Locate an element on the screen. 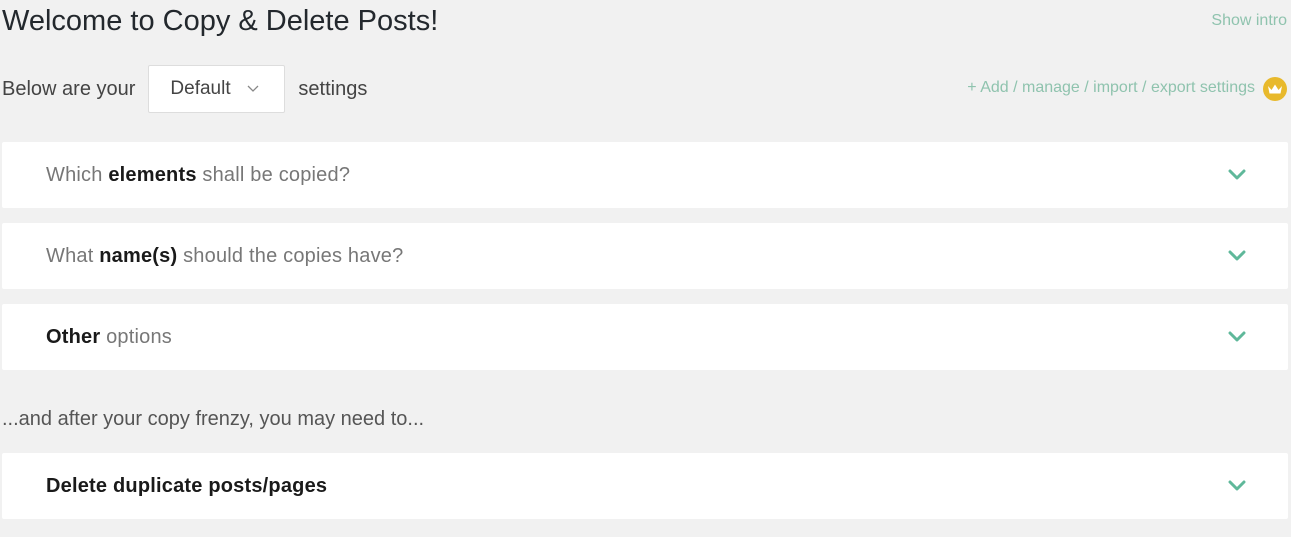 This screenshot has width=1291, height=537. page-title: Welcome to Copy & Delete Posts! is located at coordinates (220, 21).